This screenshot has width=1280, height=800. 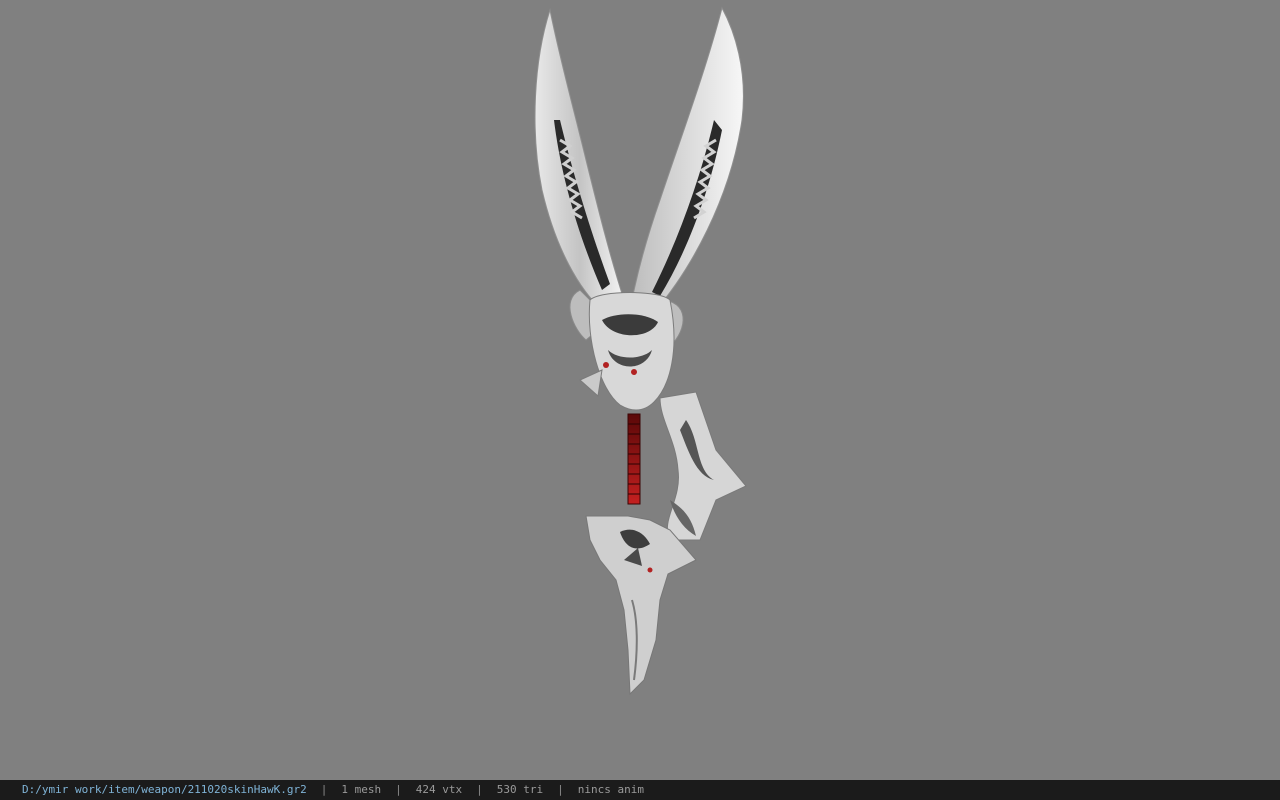 What do you see at coordinates (439, 789) in the screenshot?
I see `vertex-count: 424 vtx` at bounding box center [439, 789].